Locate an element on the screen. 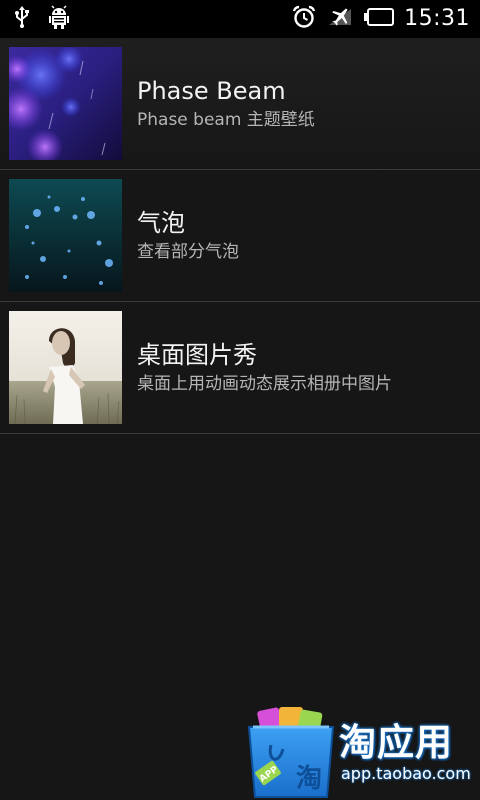 Image resolution: width=480 pixels, height=800 pixels. status-bar-system: 15:31 is located at coordinates (381, 19).